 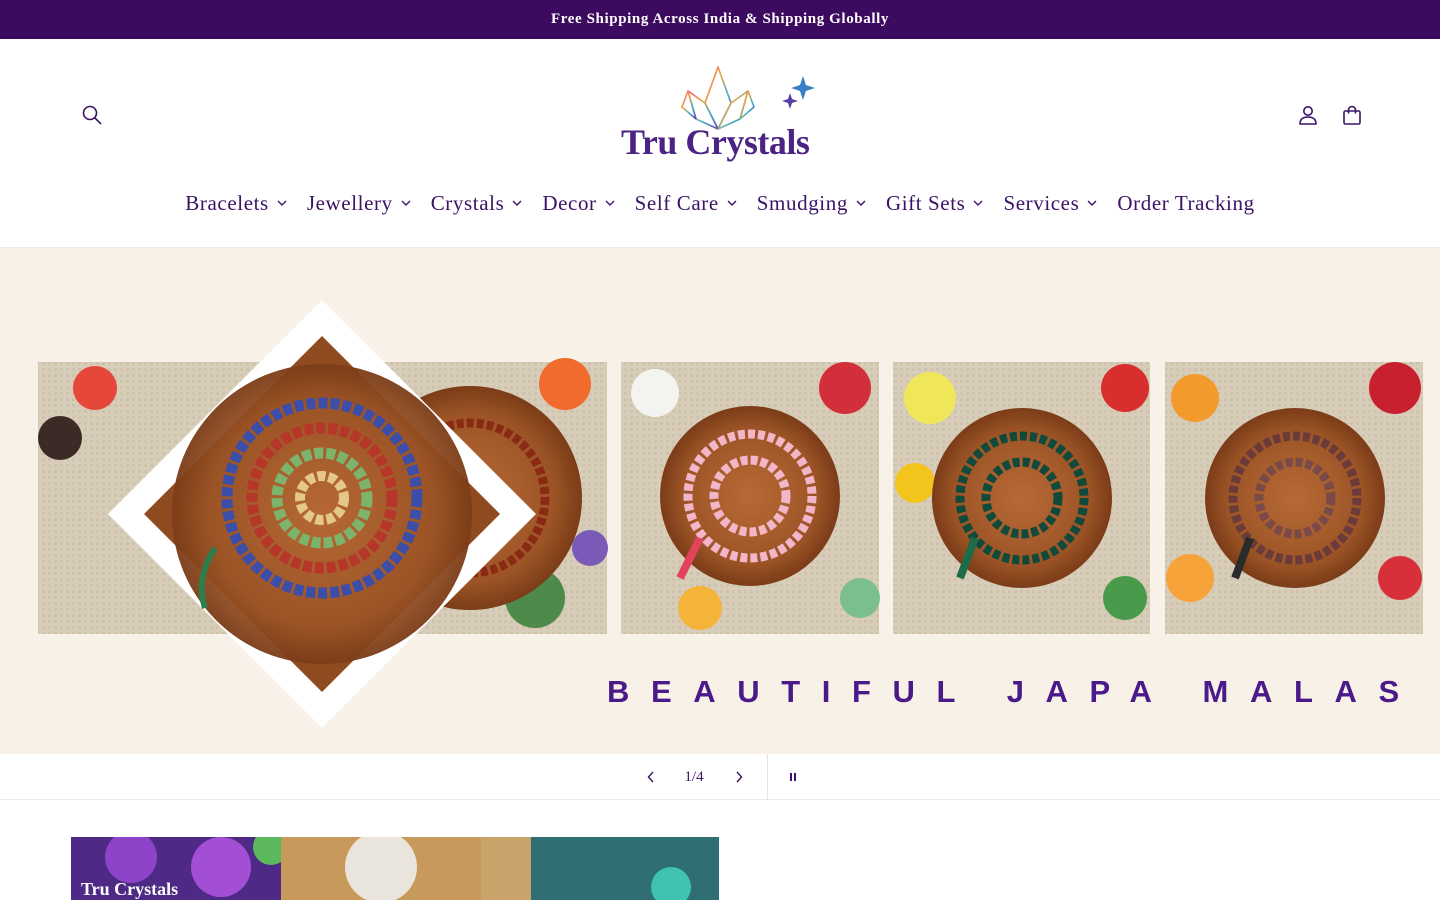 I want to click on nav-item-crystals: Crystals, so click(x=477, y=203).